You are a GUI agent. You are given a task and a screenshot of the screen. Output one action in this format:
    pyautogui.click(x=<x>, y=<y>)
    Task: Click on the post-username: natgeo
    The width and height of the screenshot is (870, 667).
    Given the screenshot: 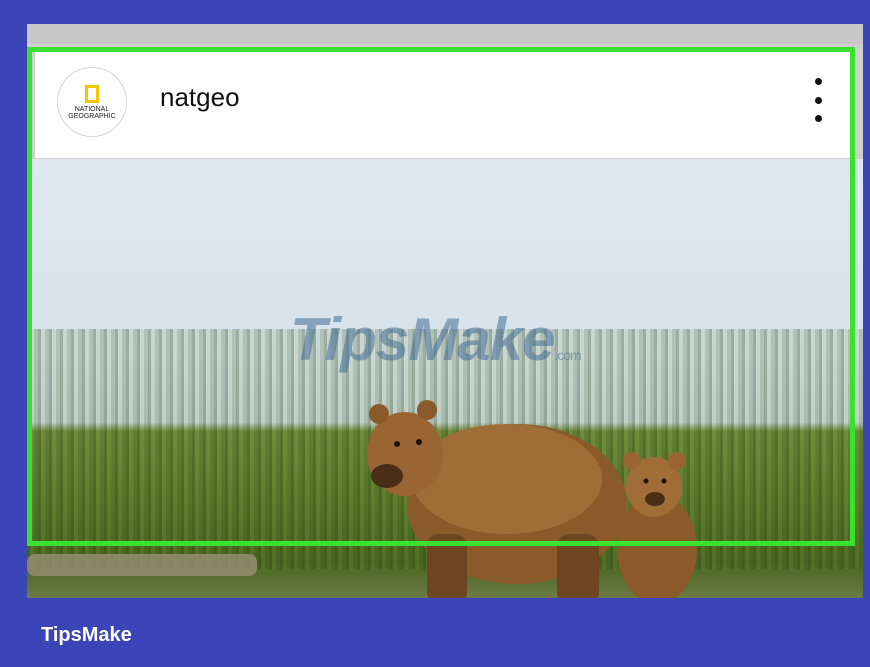 What is the action you would take?
    pyautogui.click(x=200, y=97)
    